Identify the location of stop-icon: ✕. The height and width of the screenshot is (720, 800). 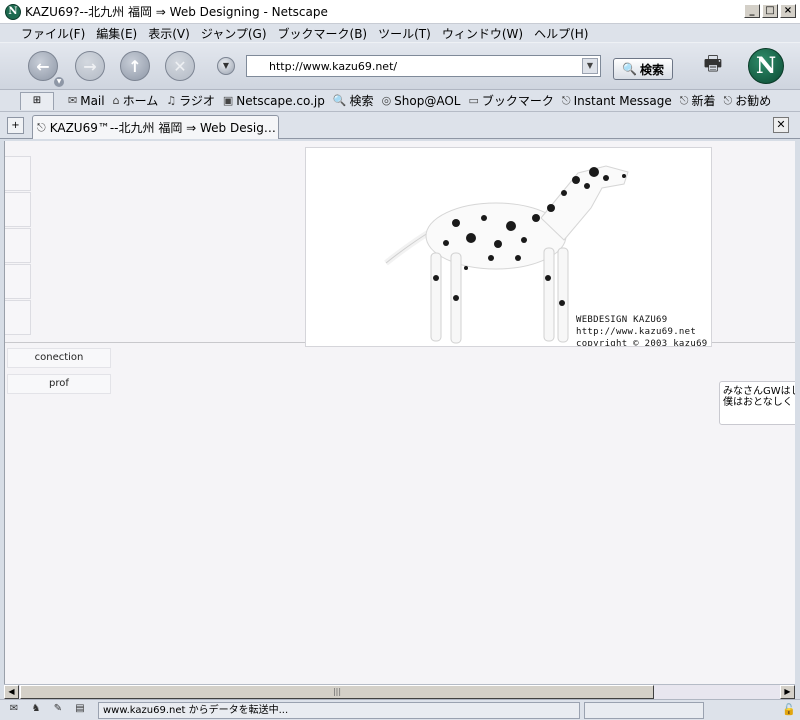
(180, 66).